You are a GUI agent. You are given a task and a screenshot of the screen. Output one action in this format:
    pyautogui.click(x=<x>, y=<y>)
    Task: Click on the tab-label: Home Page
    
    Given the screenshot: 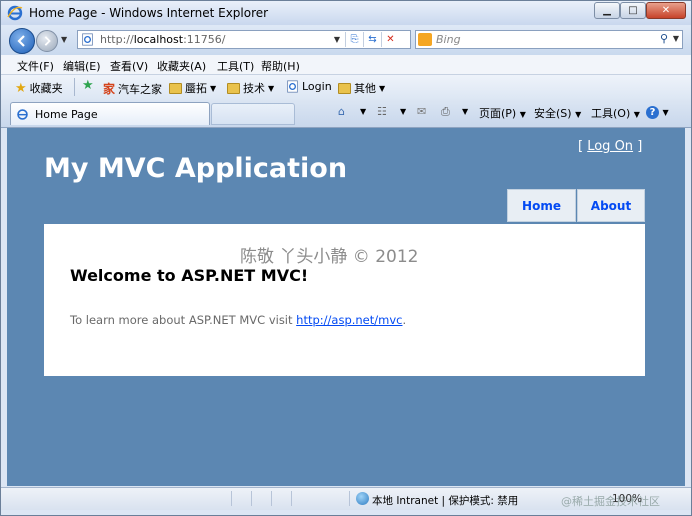 What is the action you would take?
    pyautogui.click(x=66, y=114)
    